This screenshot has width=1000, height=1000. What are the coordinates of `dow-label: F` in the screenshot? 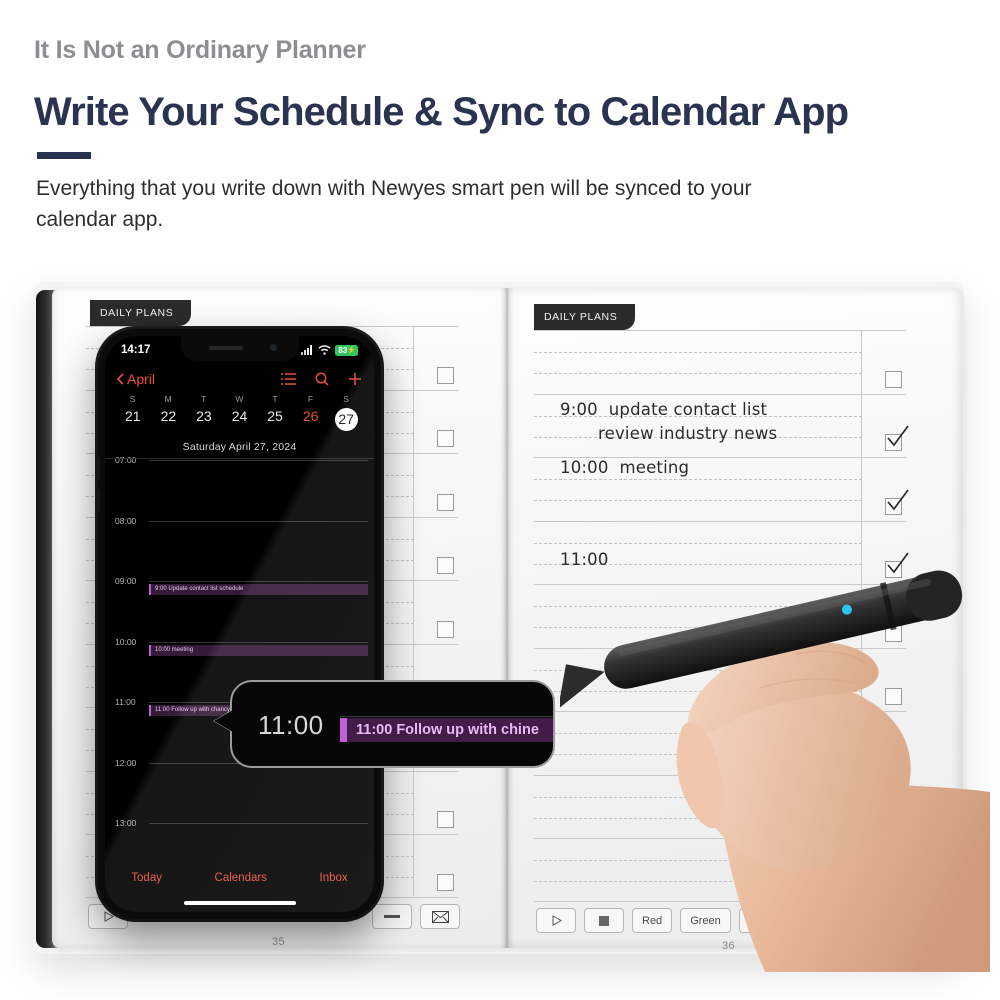 It's located at (310, 399).